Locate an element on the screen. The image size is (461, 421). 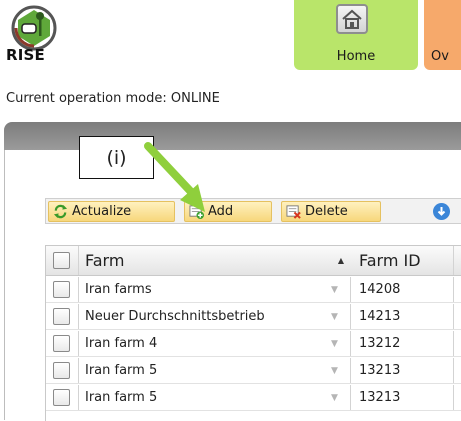
actualize-button: Actualize is located at coordinates (111, 211).